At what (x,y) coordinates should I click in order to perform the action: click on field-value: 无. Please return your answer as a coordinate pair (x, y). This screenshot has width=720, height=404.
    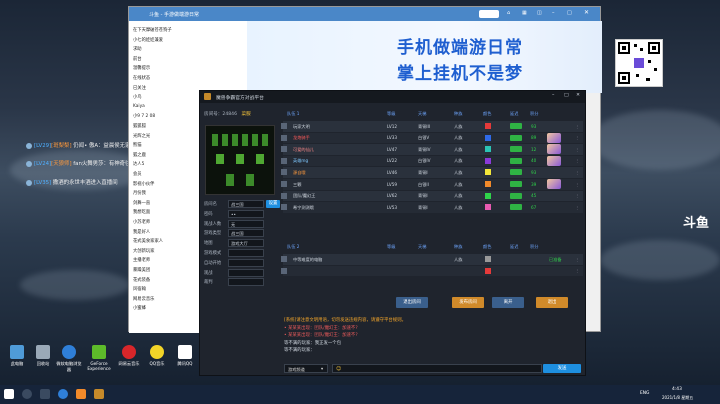
    Looking at the image, I should click on (246, 223).